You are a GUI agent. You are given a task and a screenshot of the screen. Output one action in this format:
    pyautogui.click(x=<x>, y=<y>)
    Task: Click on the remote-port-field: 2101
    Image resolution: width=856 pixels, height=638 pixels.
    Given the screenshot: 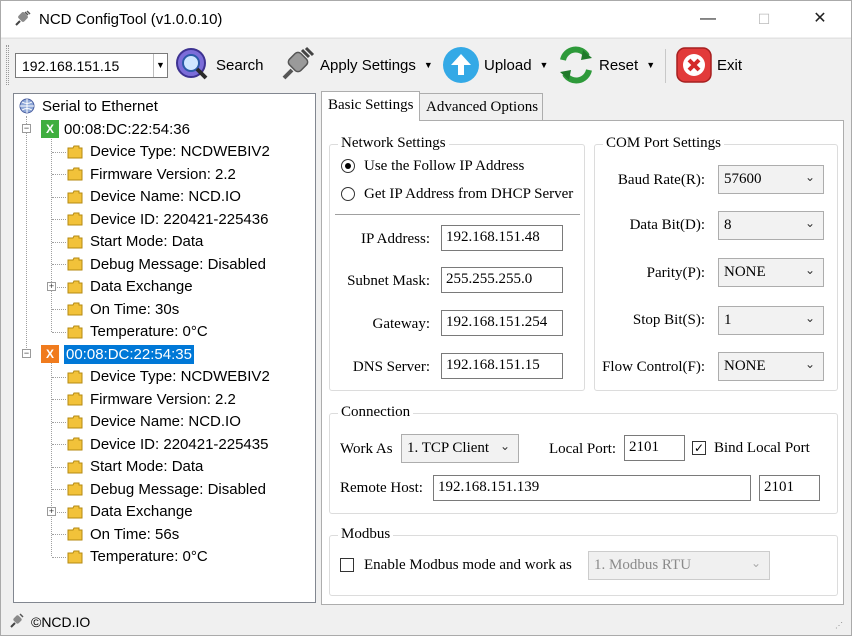 What is the action you would take?
    pyautogui.click(x=789, y=488)
    